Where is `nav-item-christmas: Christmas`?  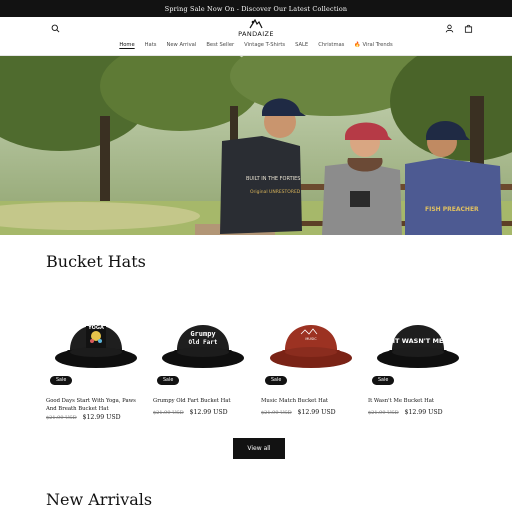 nav-item-christmas: Christmas is located at coordinates (331, 47).